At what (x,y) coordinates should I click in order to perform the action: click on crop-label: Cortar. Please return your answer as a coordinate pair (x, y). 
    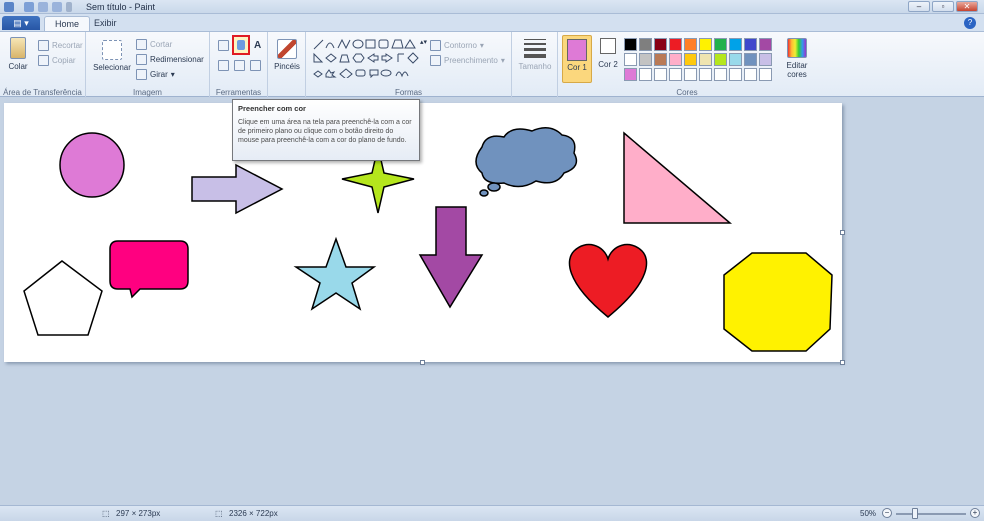
    Looking at the image, I should click on (161, 44).